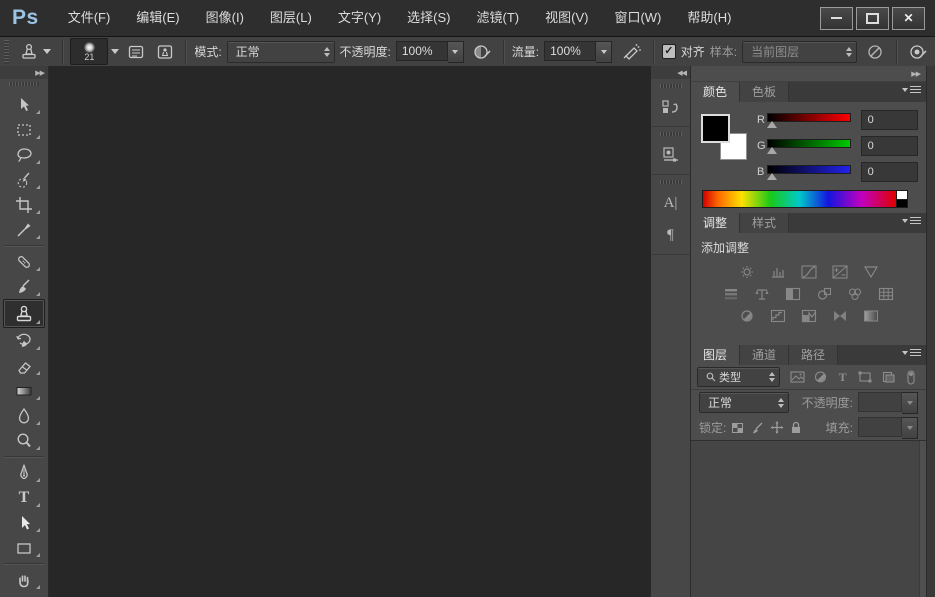 The image size is (935, 597). What do you see at coordinates (731, 294) in the screenshot?
I see `hue-saturation-button` at bounding box center [731, 294].